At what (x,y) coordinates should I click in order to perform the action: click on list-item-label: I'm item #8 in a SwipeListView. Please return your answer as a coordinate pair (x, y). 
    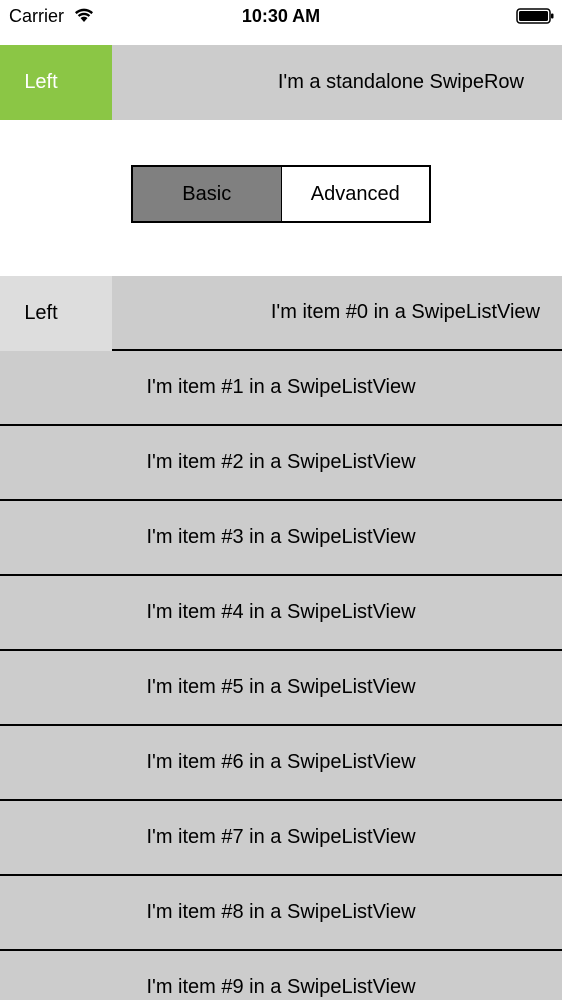
    Looking at the image, I should click on (281, 912).